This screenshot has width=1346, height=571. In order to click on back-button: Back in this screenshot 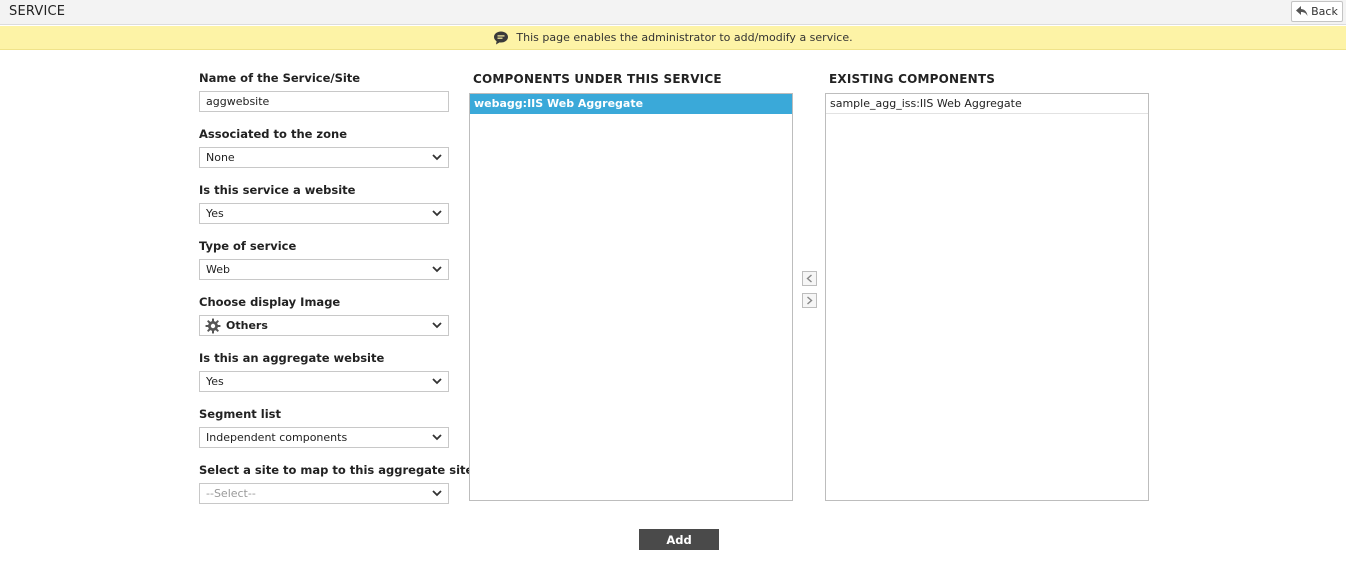, I will do `click(1317, 11)`.